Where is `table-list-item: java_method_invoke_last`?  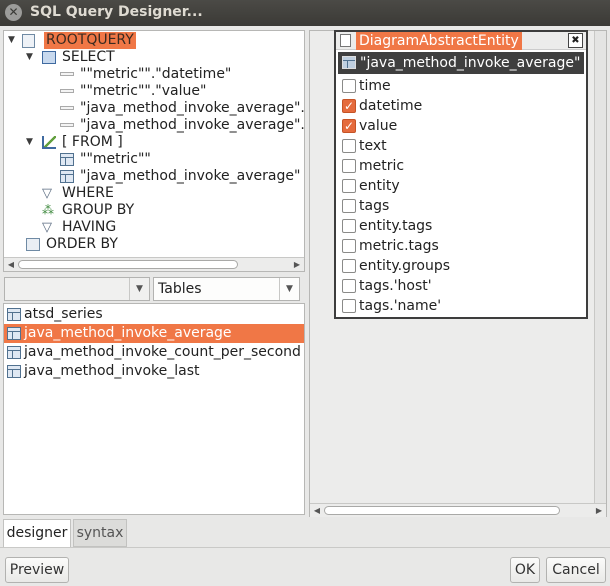 table-list-item: java_method_invoke_last is located at coordinates (154, 371).